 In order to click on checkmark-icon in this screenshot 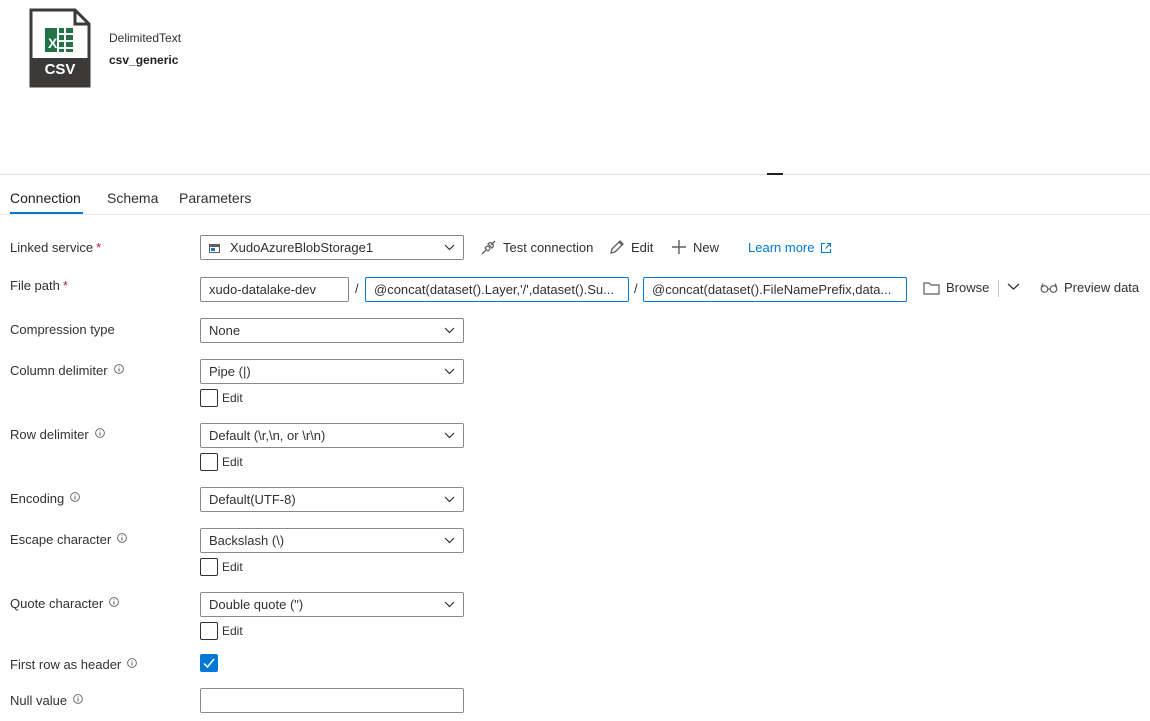, I will do `click(209, 663)`.